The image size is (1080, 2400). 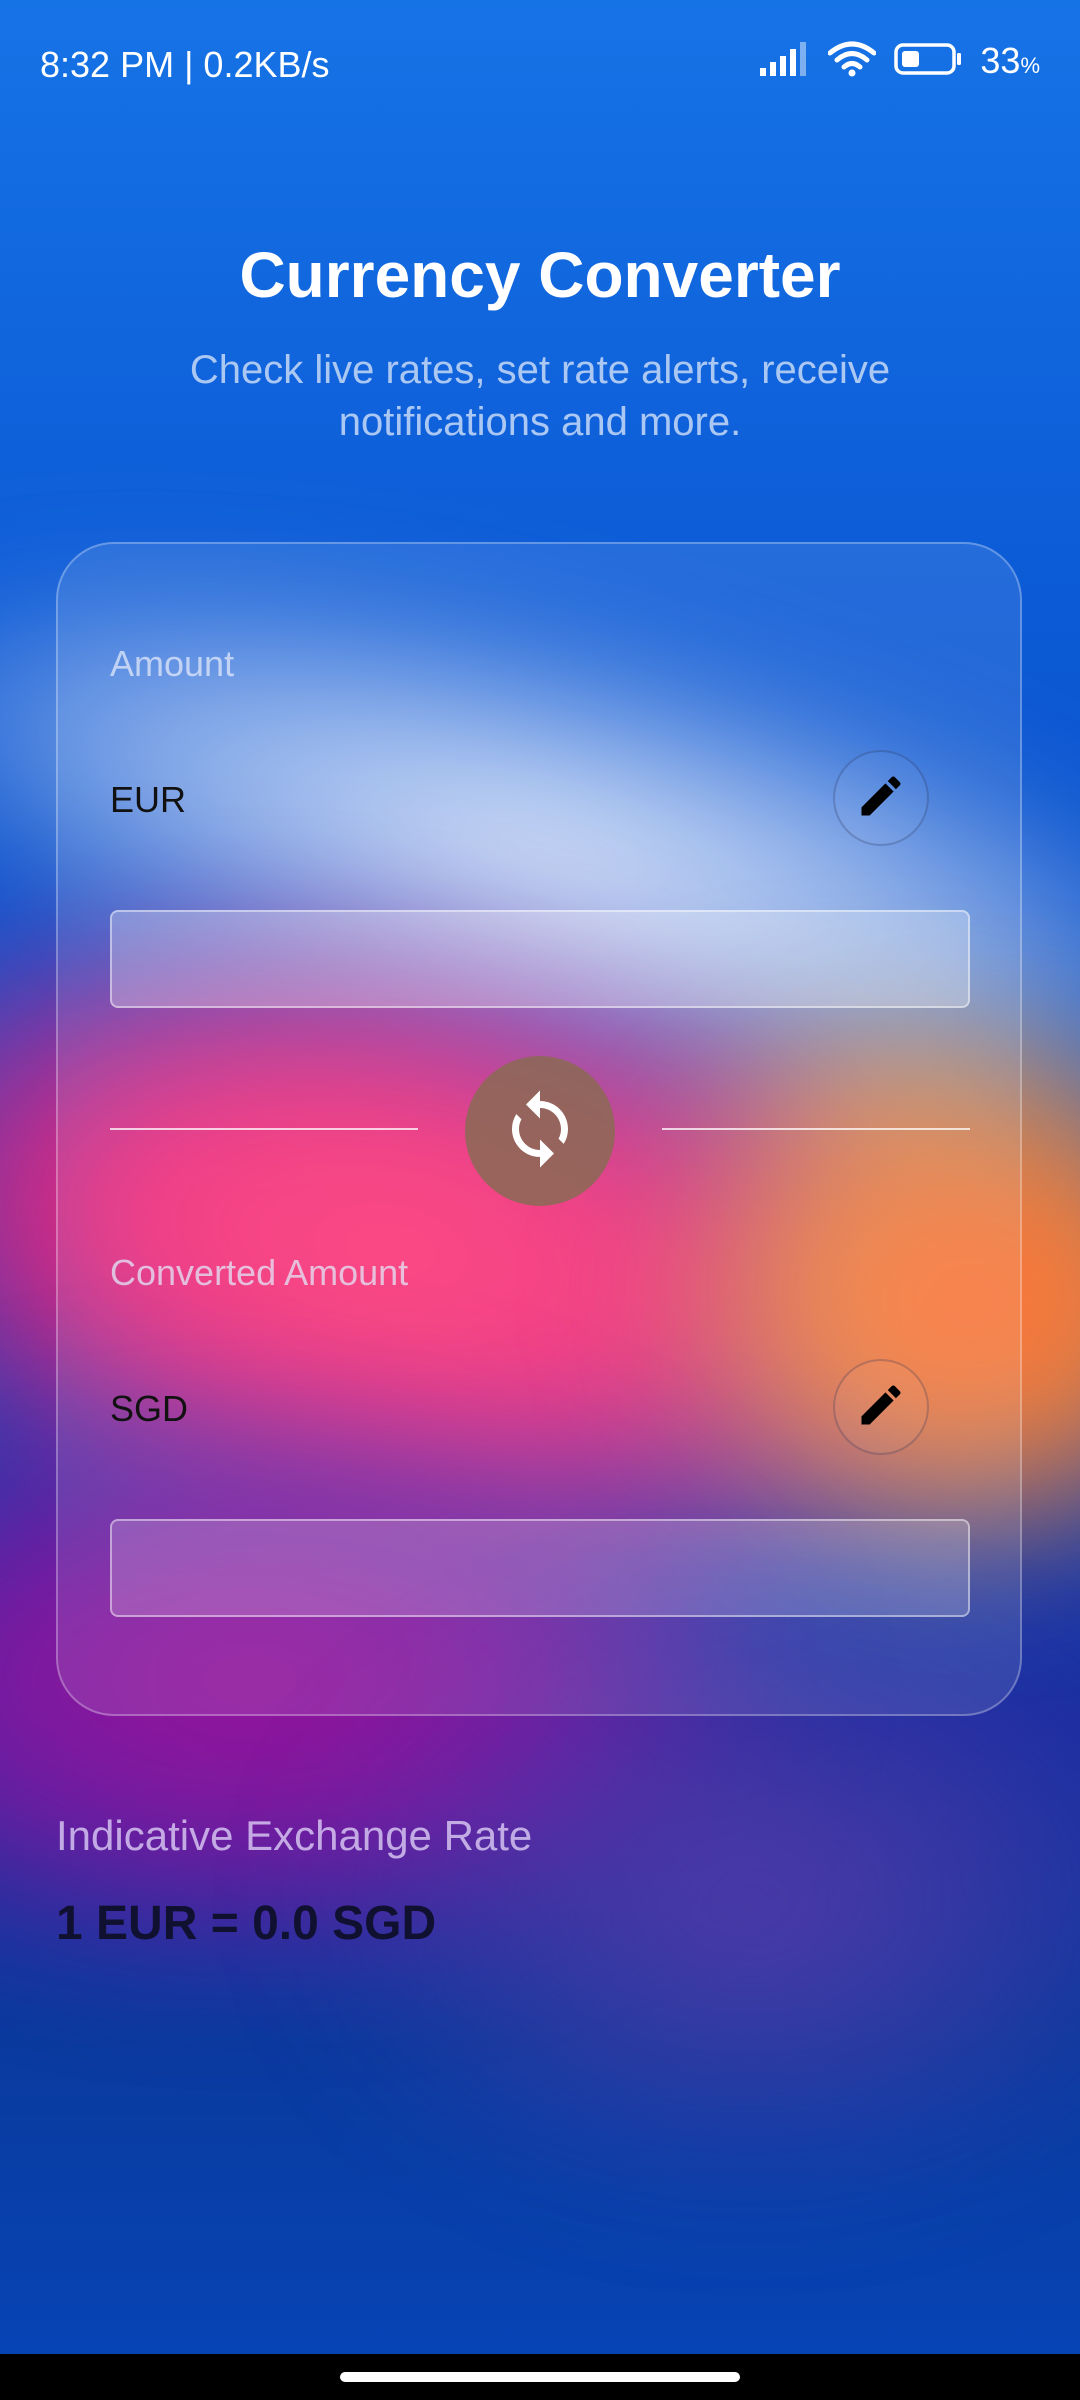 I want to click on converted-amount-label: Converted Amount, so click(x=259, y=1272).